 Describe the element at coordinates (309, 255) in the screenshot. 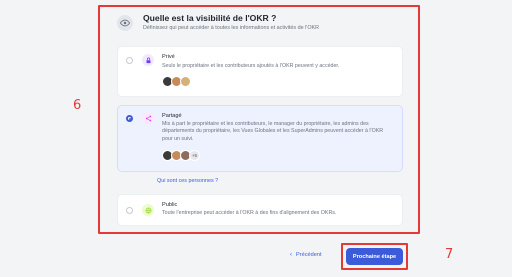

I see `previous-button-label: Précédent` at that location.